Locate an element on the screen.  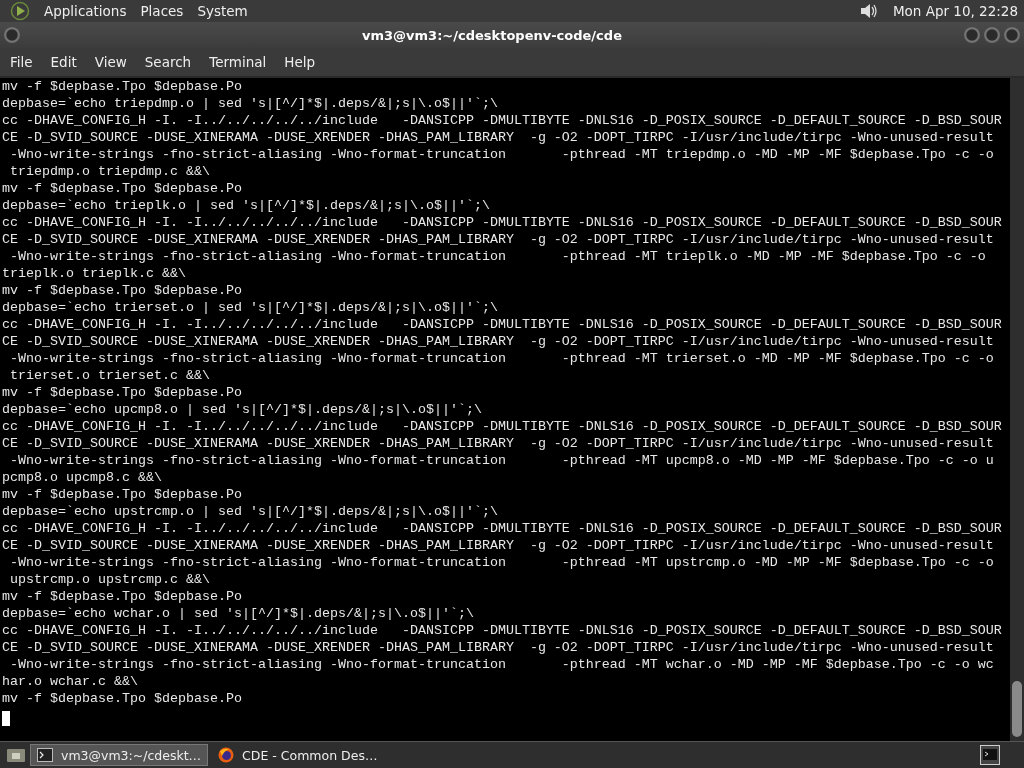
menu-item: Search is located at coordinates (168, 62).